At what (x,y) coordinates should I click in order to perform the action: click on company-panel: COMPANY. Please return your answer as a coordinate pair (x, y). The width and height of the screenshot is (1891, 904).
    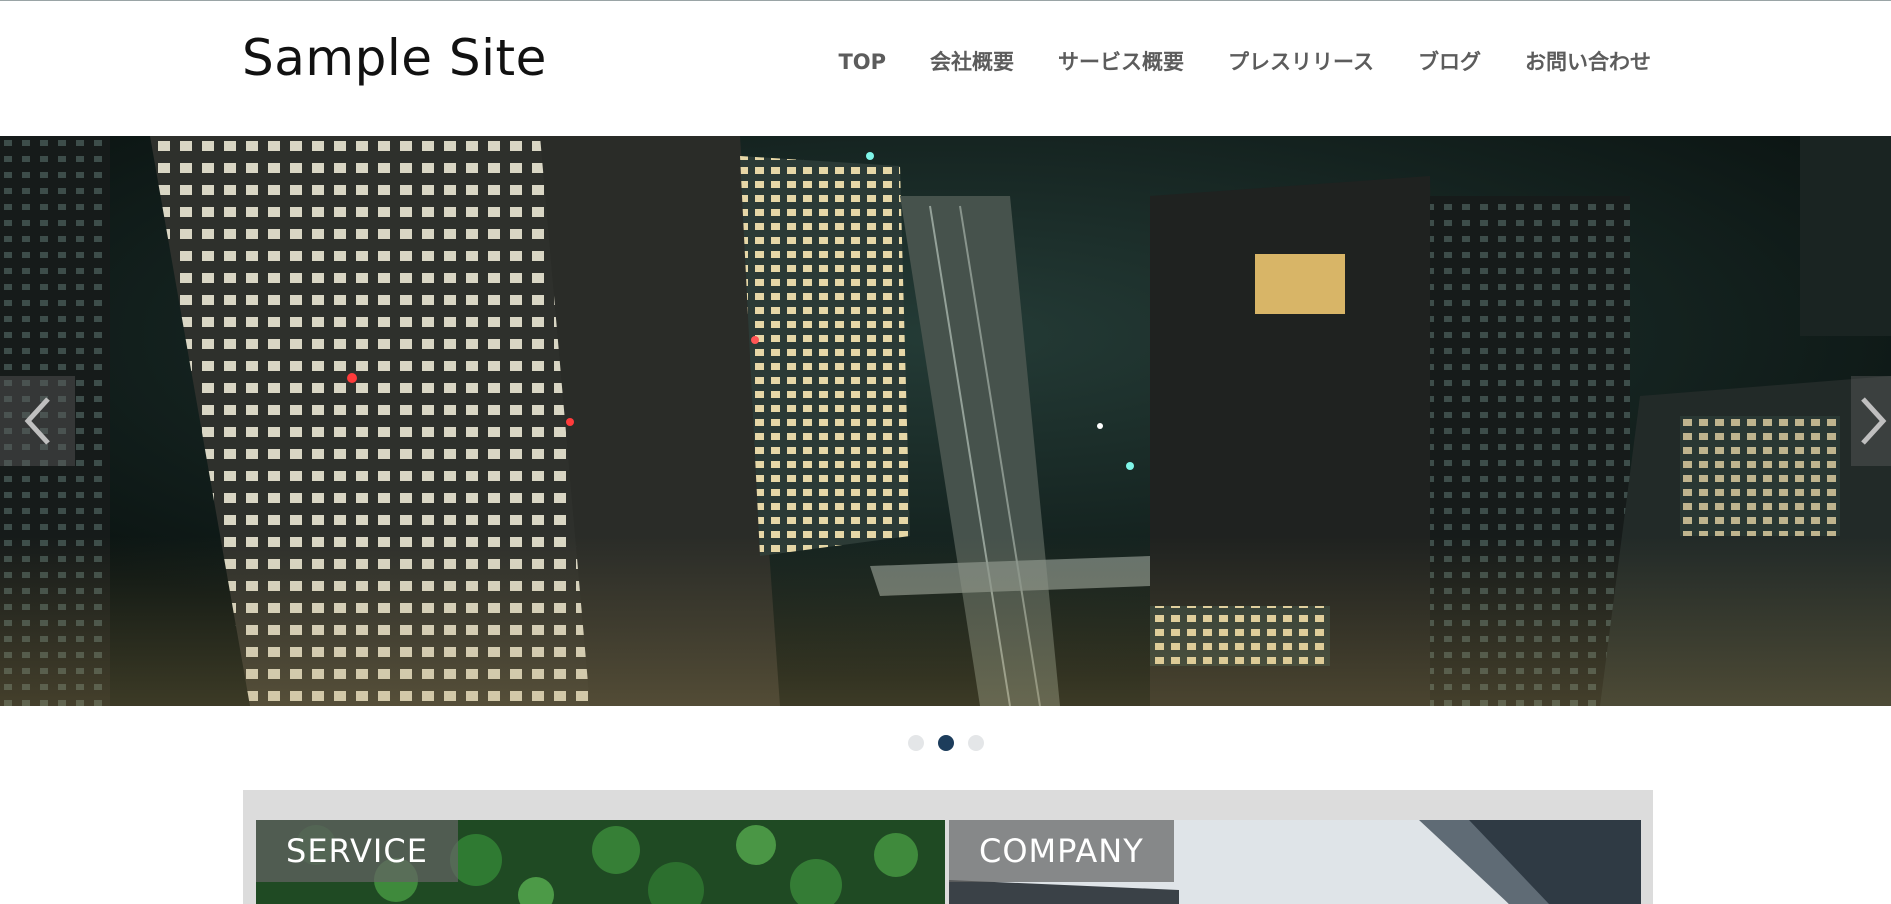
    Looking at the image, I should click on (1295, 862).